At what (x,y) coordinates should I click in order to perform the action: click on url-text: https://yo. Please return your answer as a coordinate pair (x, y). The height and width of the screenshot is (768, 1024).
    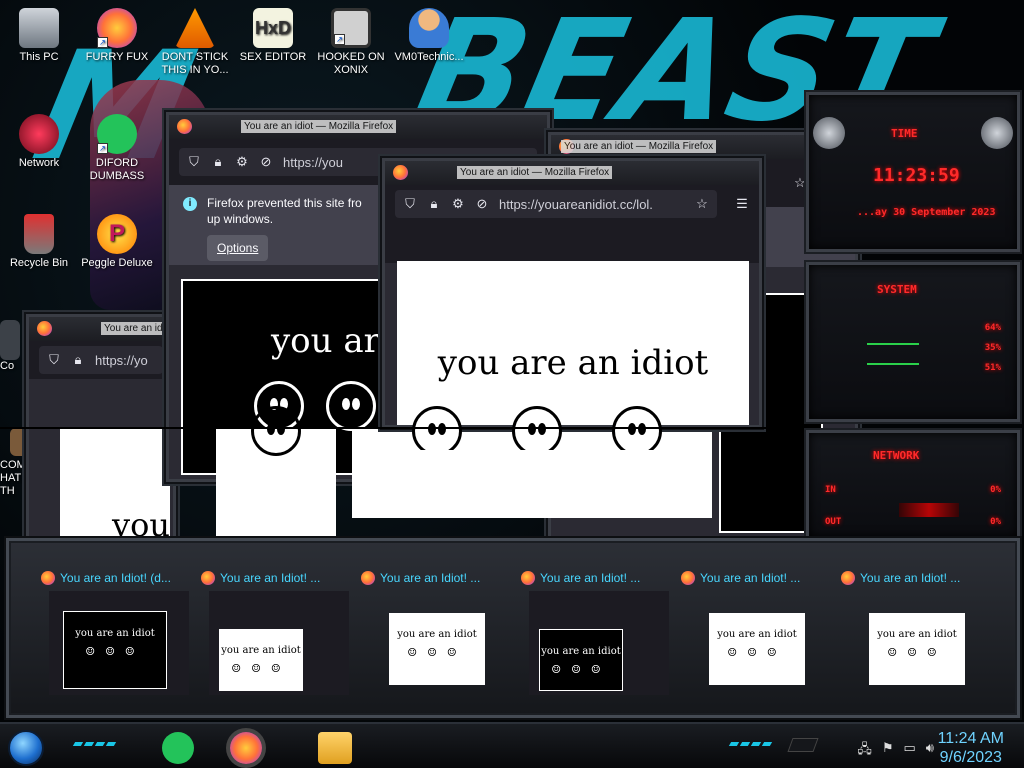
    Looking at the image, I should click on (121, 360).